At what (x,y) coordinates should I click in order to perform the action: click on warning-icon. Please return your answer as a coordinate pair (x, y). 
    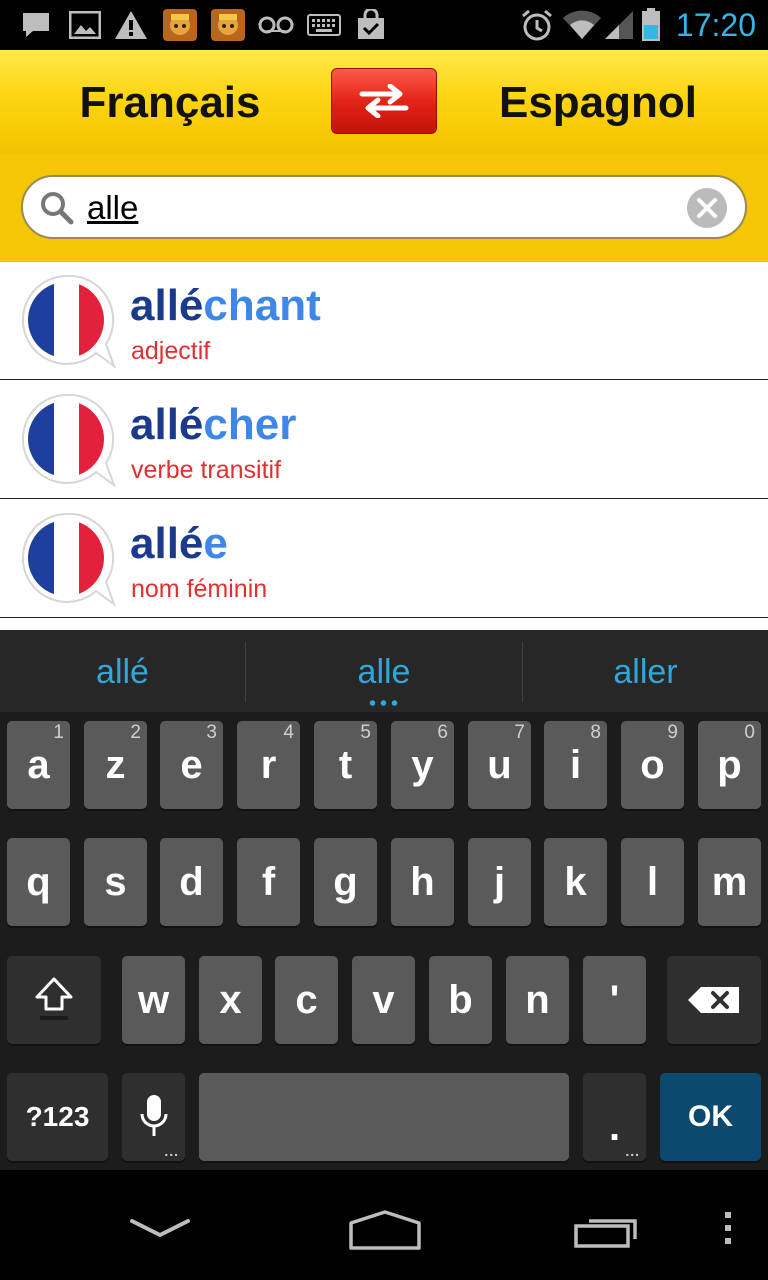
    Looking at the image, I should click on (131, 25).